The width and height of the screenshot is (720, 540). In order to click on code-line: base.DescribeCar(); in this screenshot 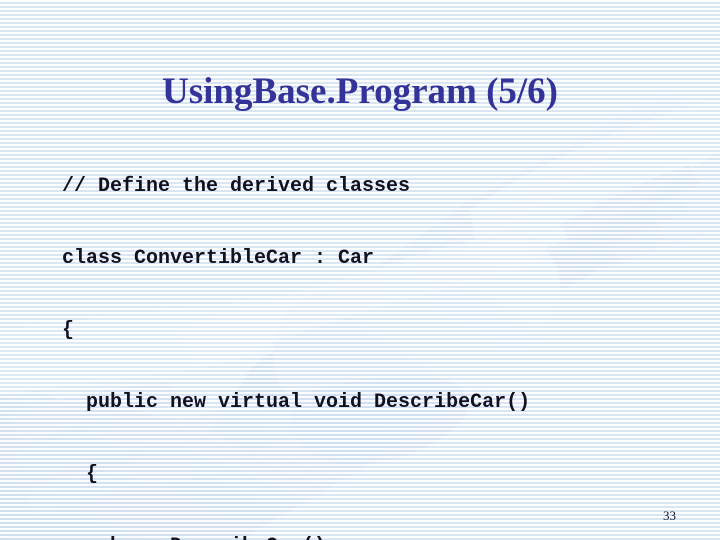, I will do `click(362, 537)`.